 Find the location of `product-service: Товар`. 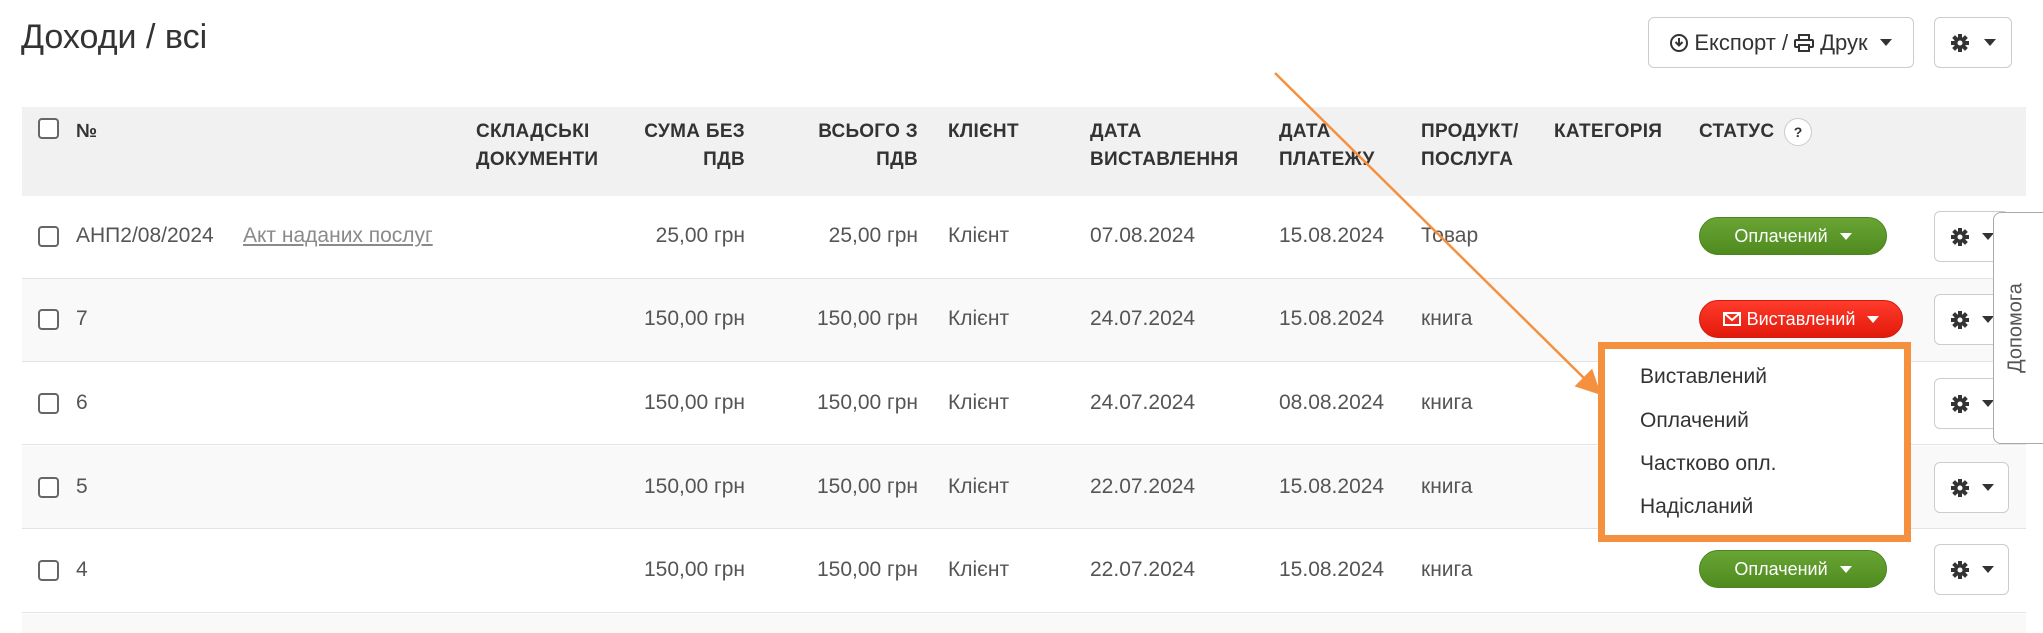

product-service: Товар is located at coordinates (1450, 235).